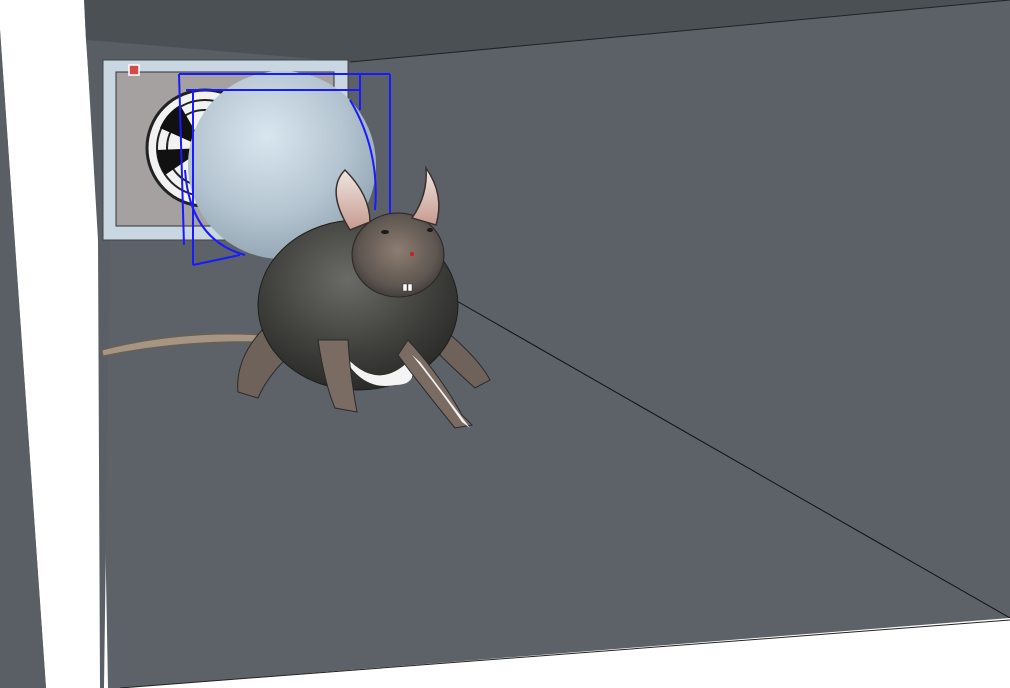  I want to click on rat-head, so click(398, 255).